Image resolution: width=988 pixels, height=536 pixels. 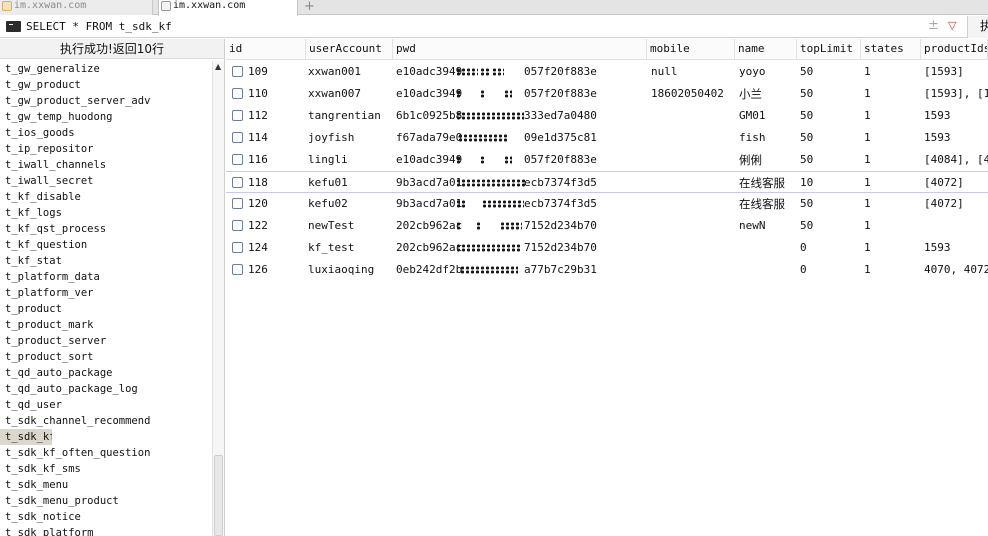 What do you see at coordinates (106, 421) in the screenshot?
I see `table-item-t-sdk-channel-recommend: t_sdk_channel_recommend` at bounding box center [106, 421].